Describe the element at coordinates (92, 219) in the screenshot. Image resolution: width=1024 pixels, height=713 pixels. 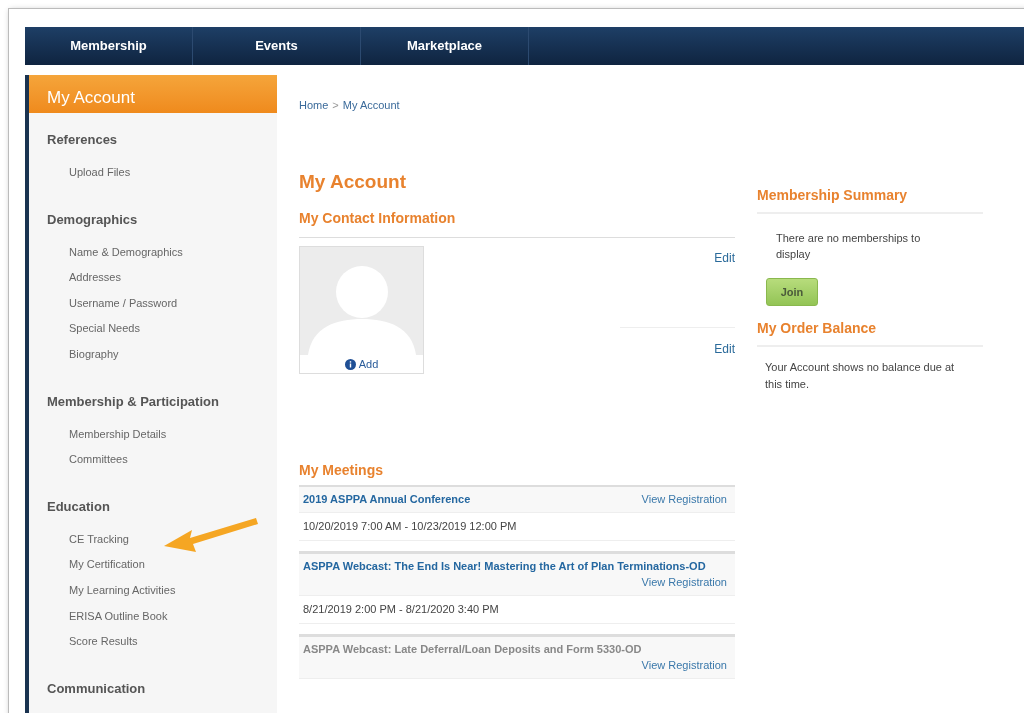
I see `sidebar-heading: Demographics` at that location.